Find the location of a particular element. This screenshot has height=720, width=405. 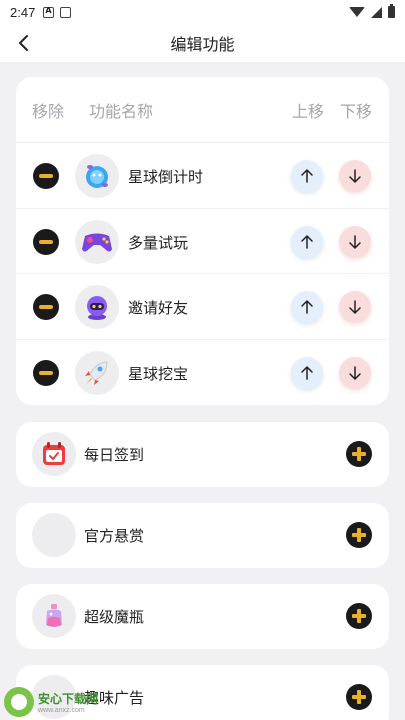

watermark-logo-icon is located at coordinates (19, 702).